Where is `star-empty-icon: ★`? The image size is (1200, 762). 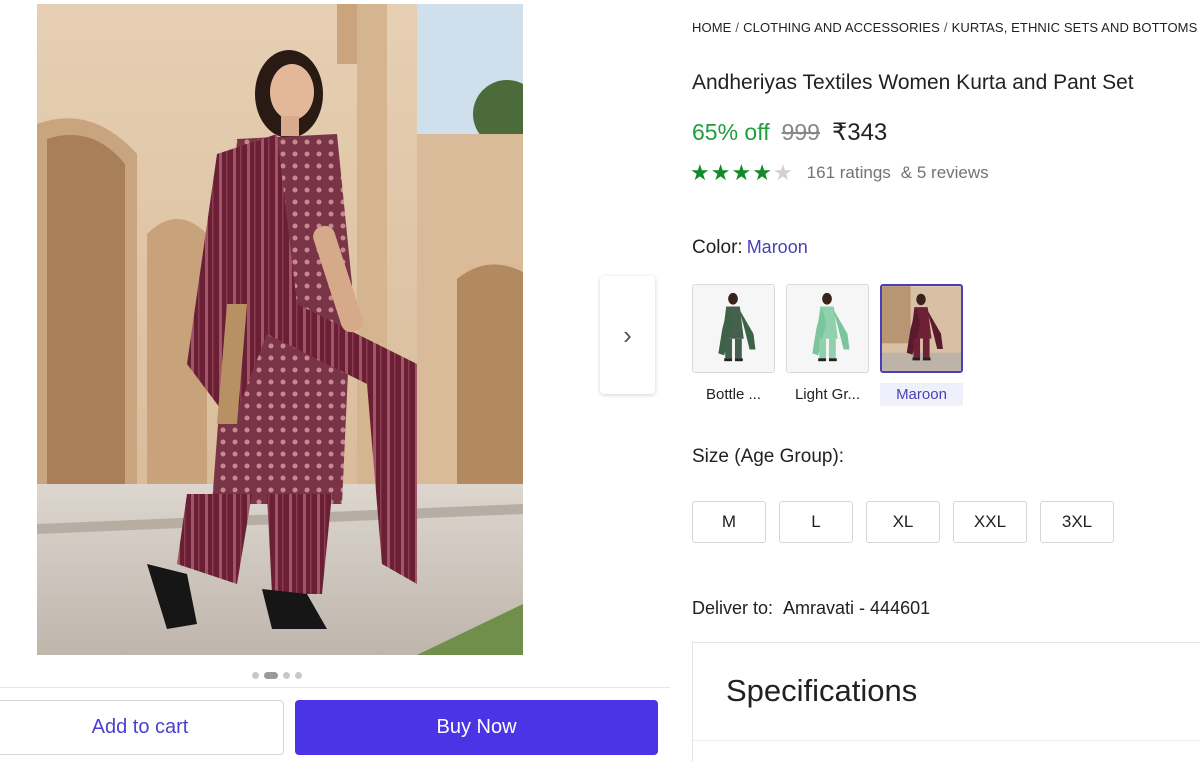 star-empty-icon: ★ is located at coordinates (782, 172).